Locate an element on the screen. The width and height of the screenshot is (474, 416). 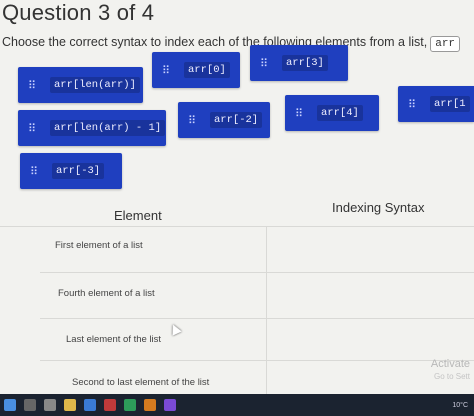
drag-chip: ⠿ arr[3] is located at coordinates (299, 63).